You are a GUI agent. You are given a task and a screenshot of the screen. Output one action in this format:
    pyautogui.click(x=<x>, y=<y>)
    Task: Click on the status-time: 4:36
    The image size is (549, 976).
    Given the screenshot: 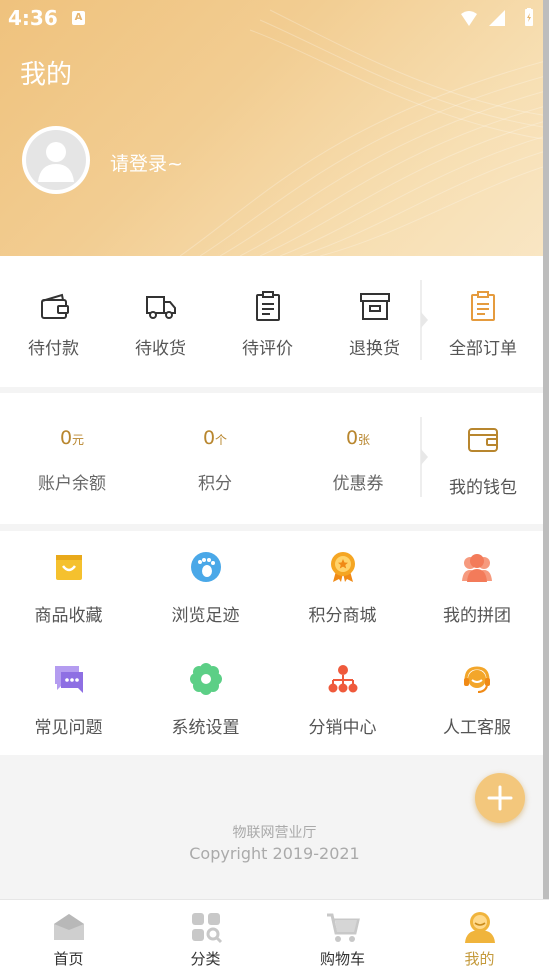 What is the action you would take?
    pyautogui.click(x=33, y=18)
    